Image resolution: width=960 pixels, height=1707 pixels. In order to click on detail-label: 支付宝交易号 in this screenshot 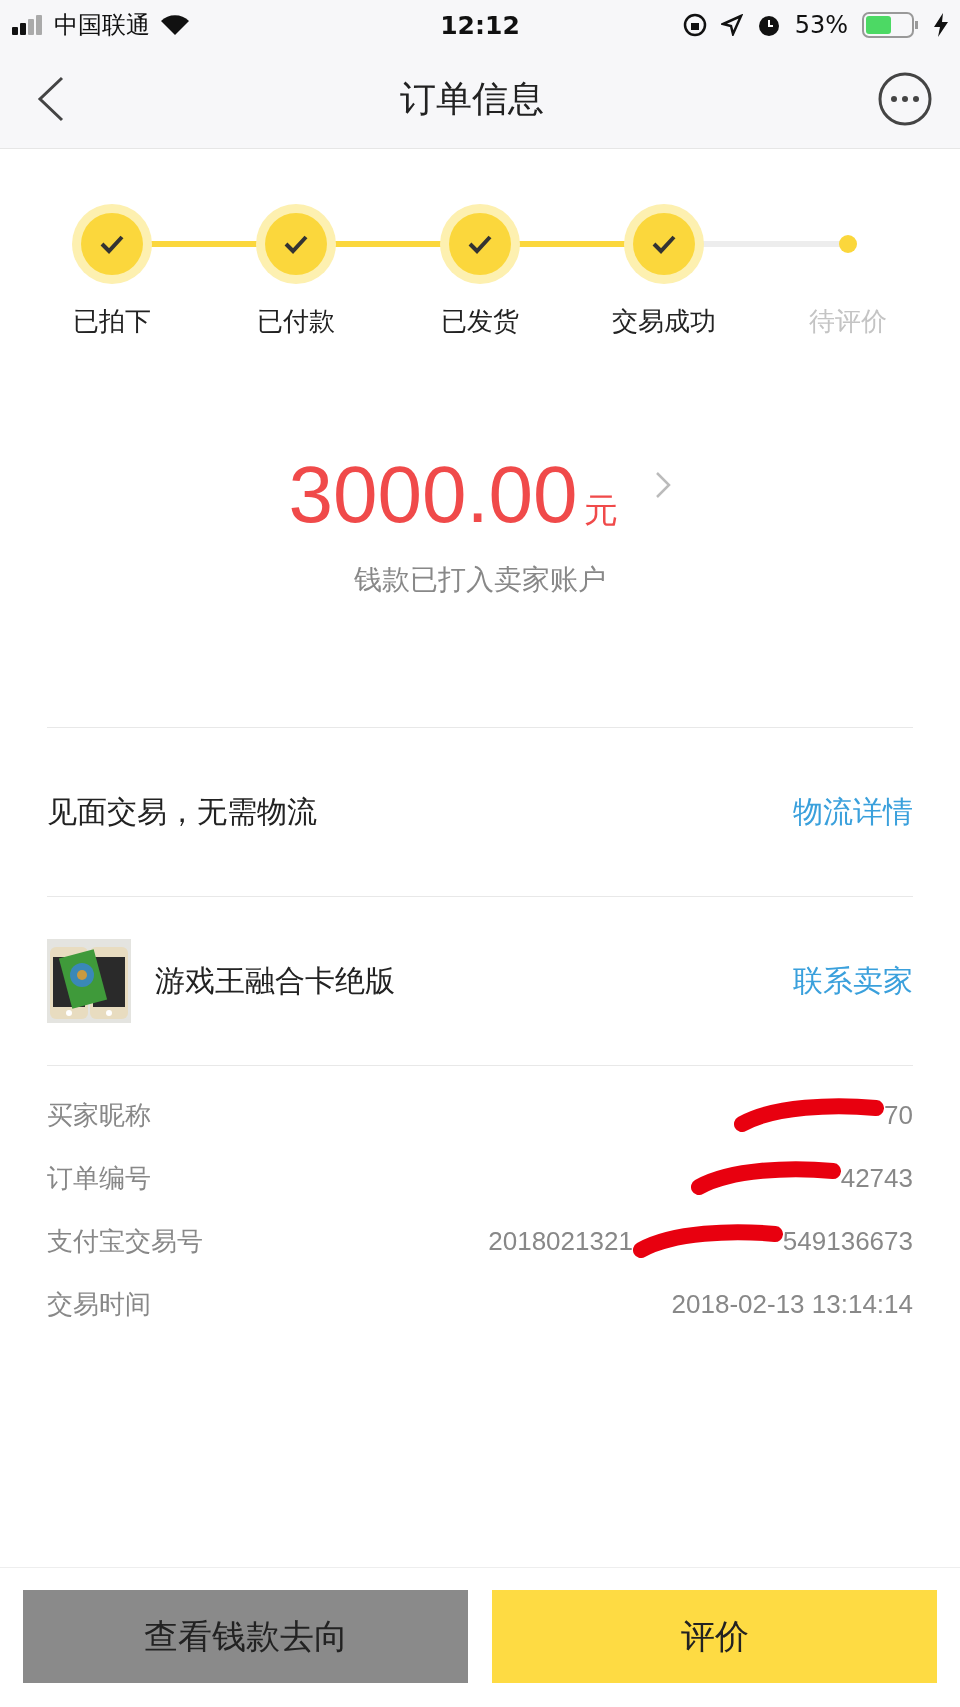, I will do `click(125, 1241)`.